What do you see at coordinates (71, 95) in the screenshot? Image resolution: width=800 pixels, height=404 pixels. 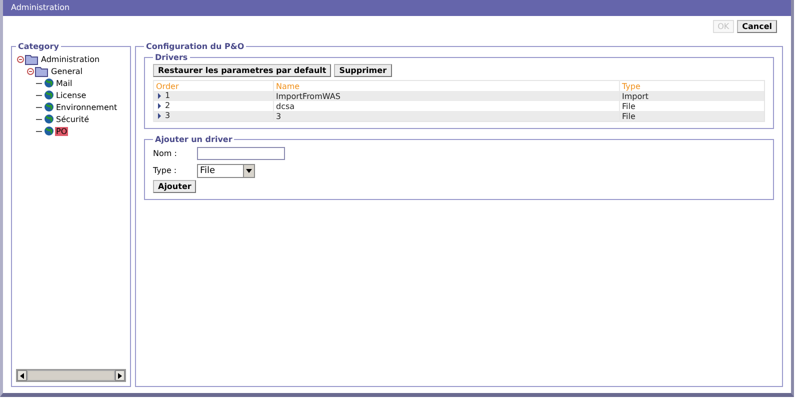 I see `tree-item: License` at bounding box center [71, 95].